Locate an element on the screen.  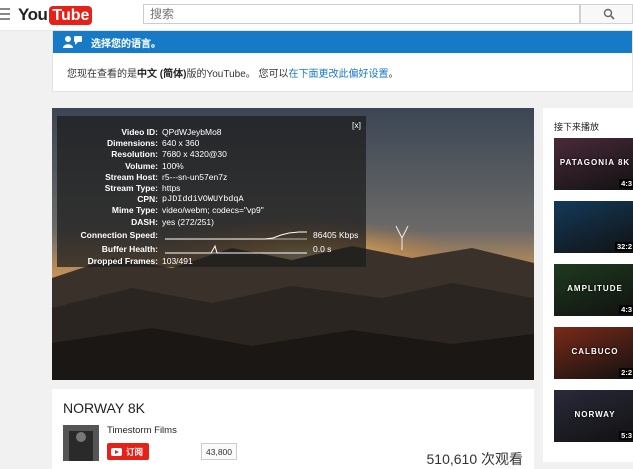
thumbnail-title: PATAGONIA 8K is located at coordinates (595, 162).